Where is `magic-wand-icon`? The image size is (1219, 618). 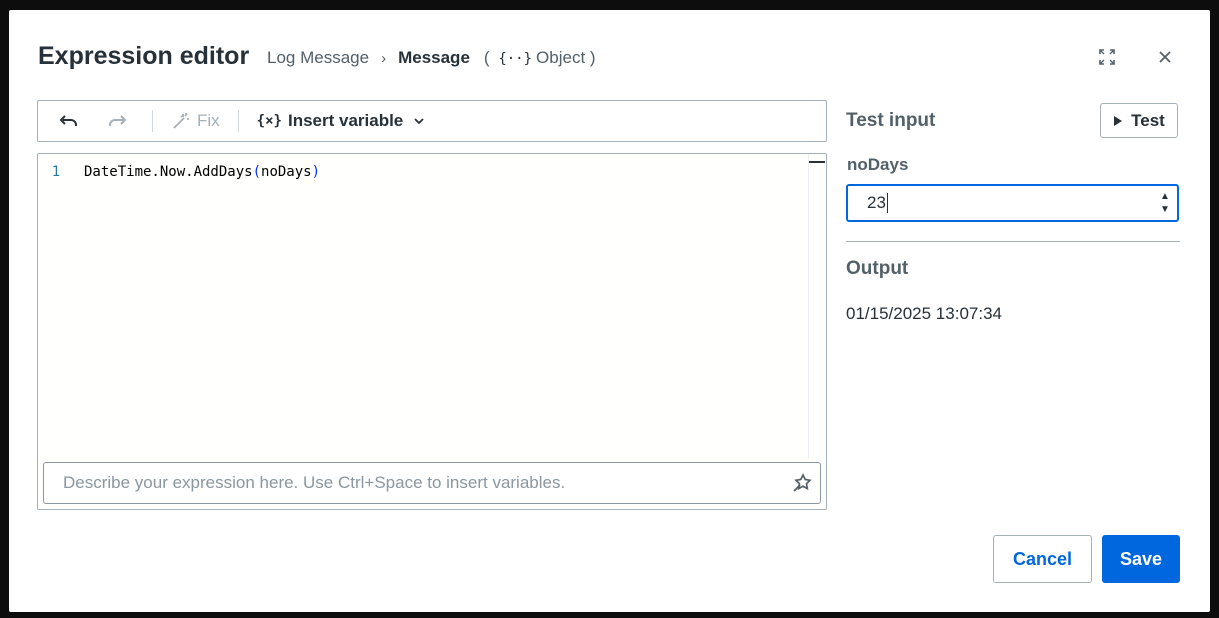
magic-wand-icon is located at coordinates (181, 121).